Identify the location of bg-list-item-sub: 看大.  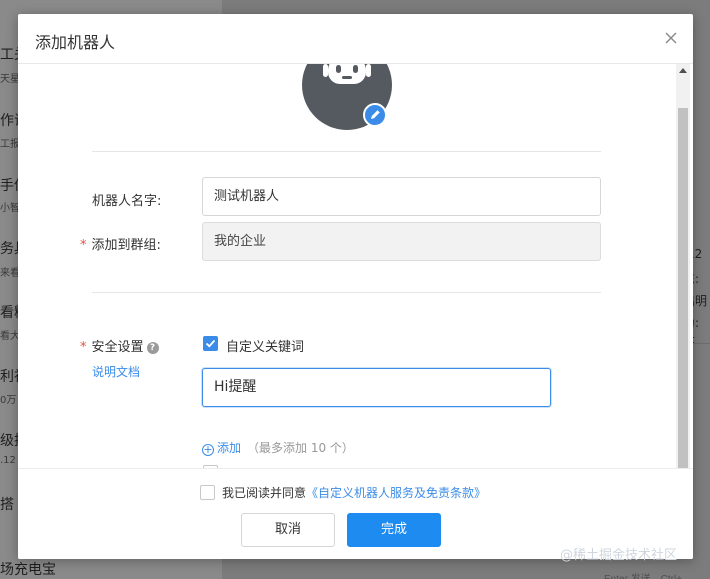
(10, 336).